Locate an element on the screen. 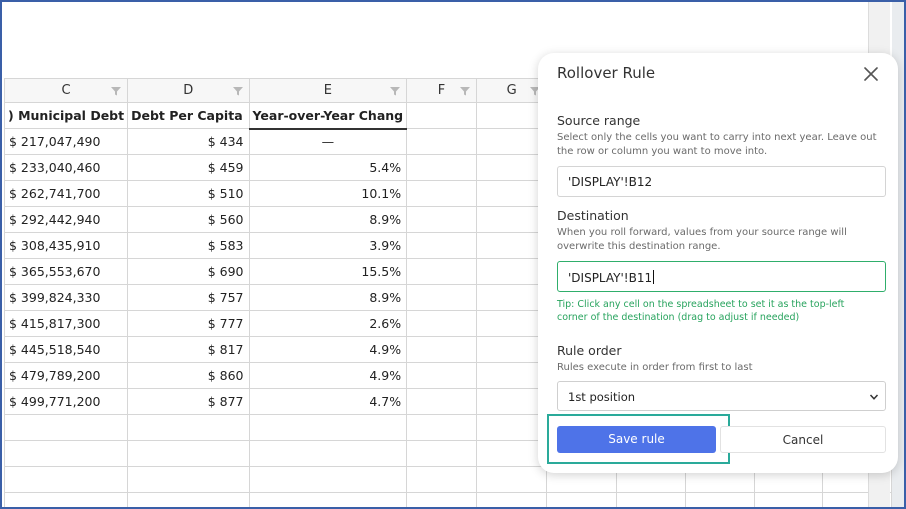 The width and height of the screenshot is (906, 509). rule-order-selected: 1st position is located at coordinates (602, 397).